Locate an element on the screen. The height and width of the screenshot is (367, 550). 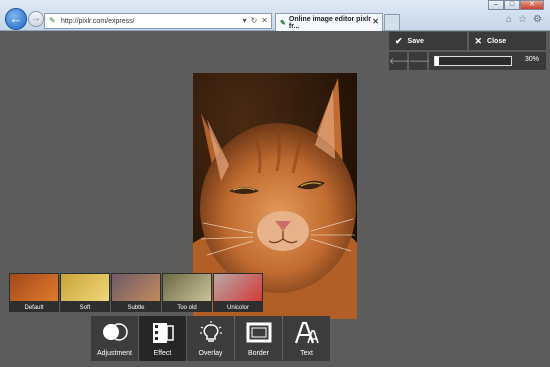
zoom-value: 30% is located at coordinates (531, 59).